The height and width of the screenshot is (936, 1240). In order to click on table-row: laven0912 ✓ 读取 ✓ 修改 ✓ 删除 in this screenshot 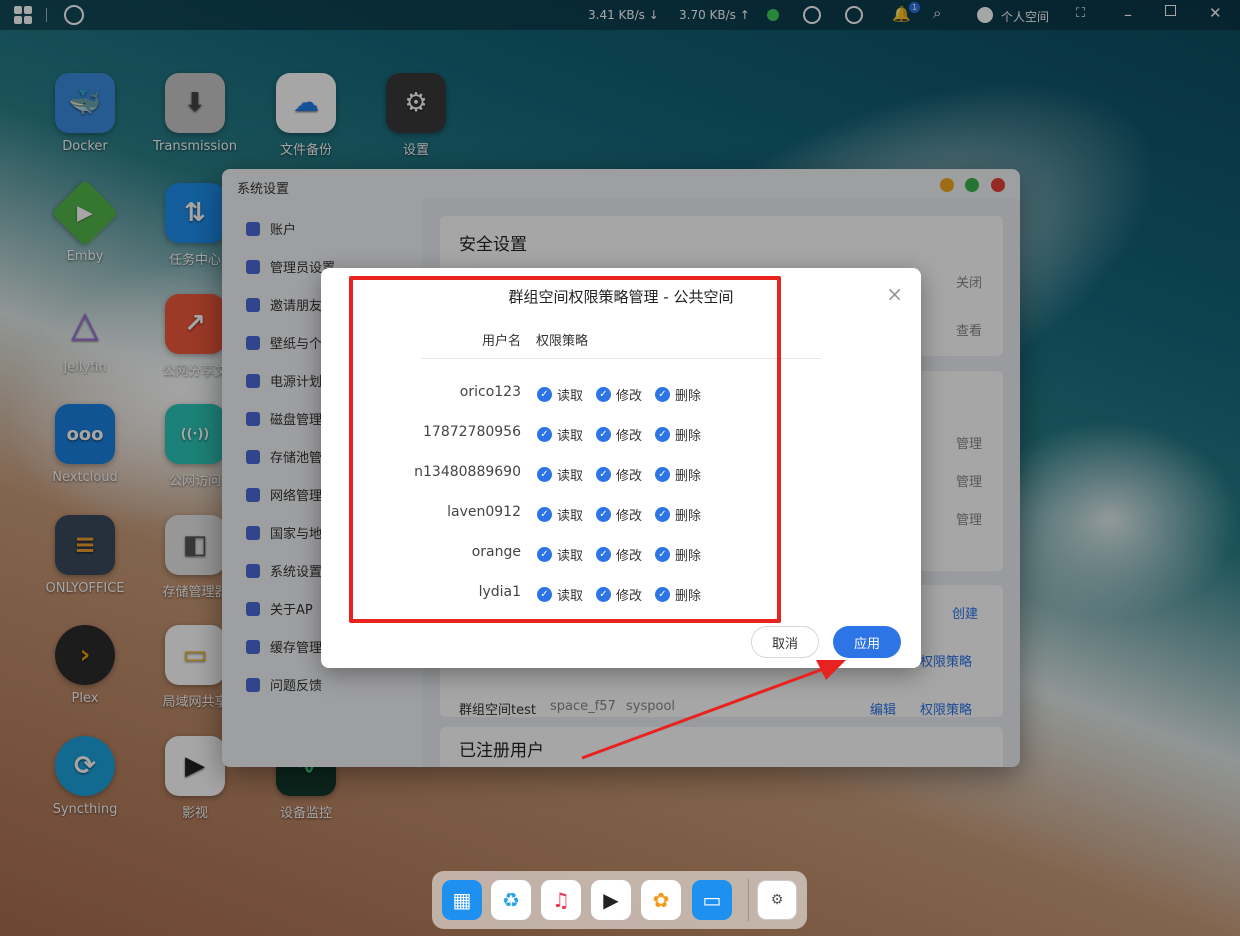, I will do `click(621, 513)`.